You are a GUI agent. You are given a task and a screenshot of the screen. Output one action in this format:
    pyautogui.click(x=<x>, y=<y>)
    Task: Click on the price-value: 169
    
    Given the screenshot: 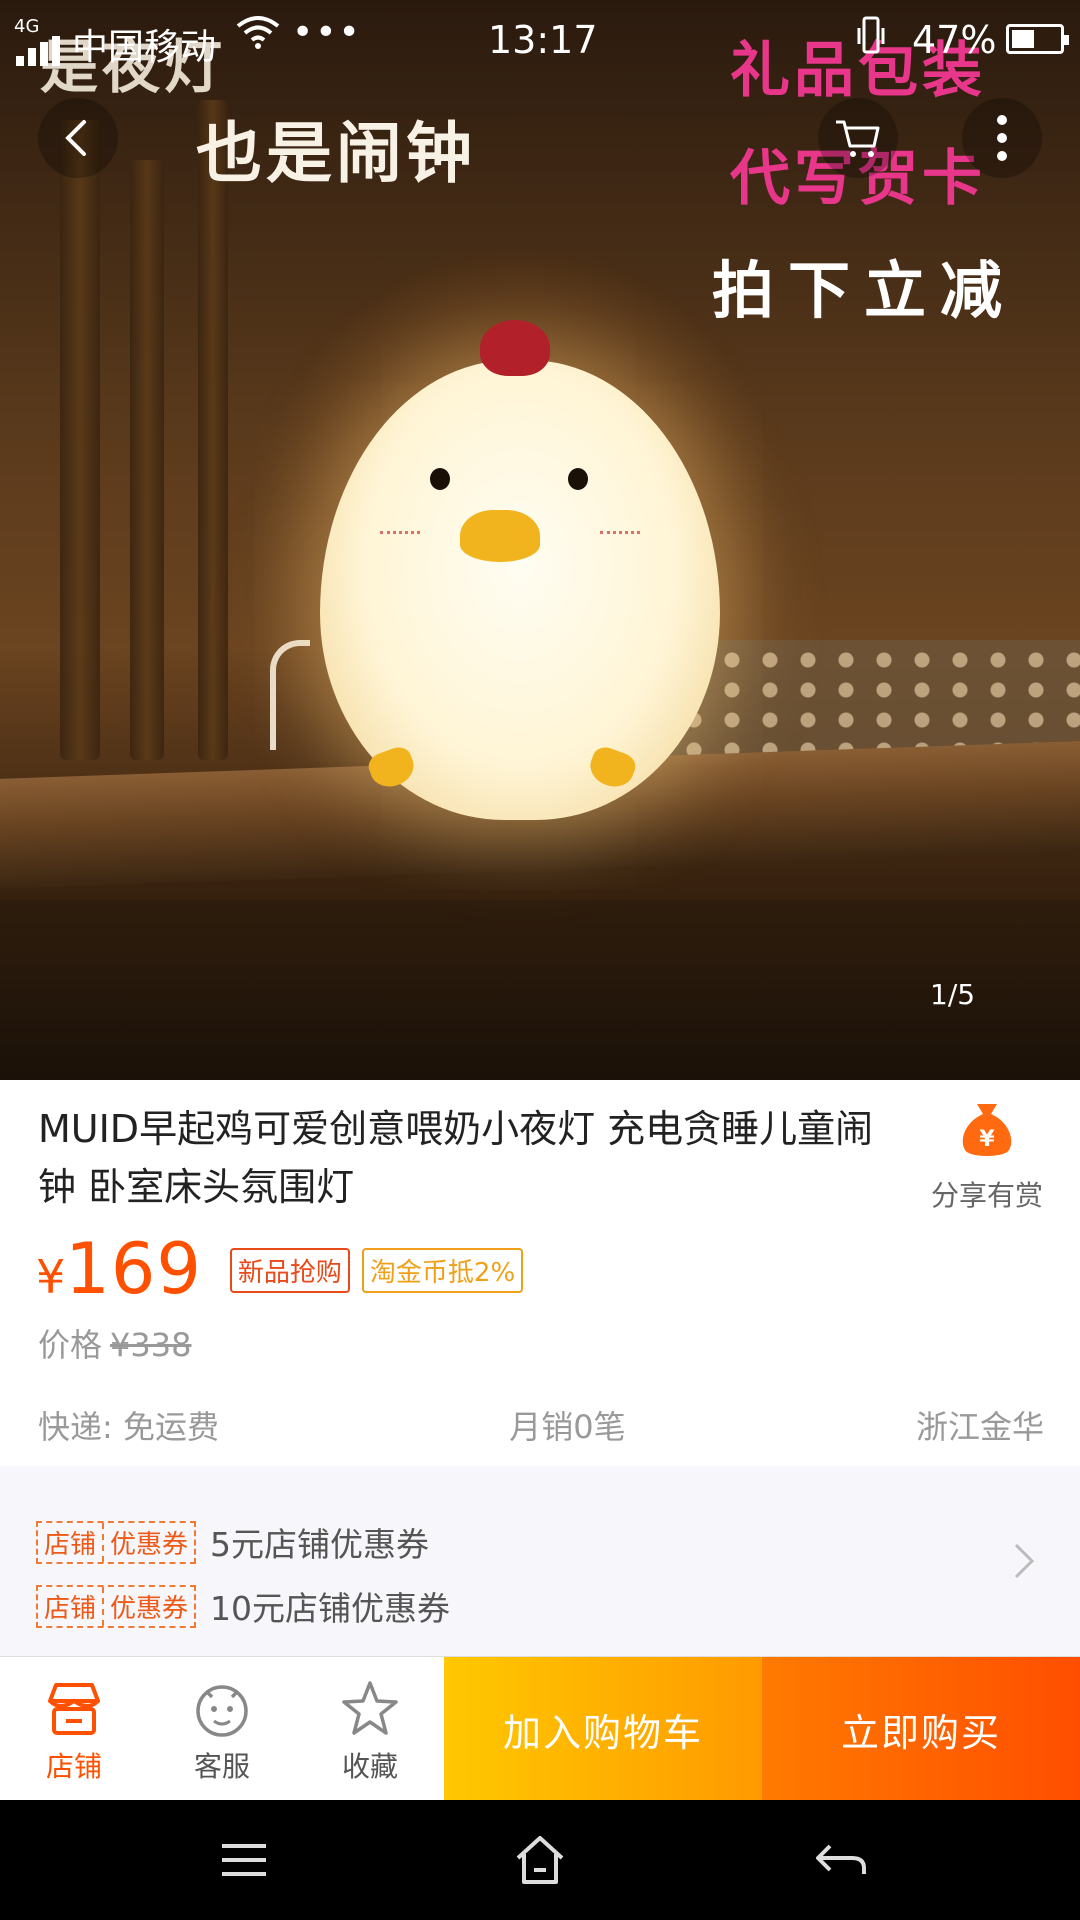 What is the action you would take?
    pyautogui.click(x=133, y=1269)
    